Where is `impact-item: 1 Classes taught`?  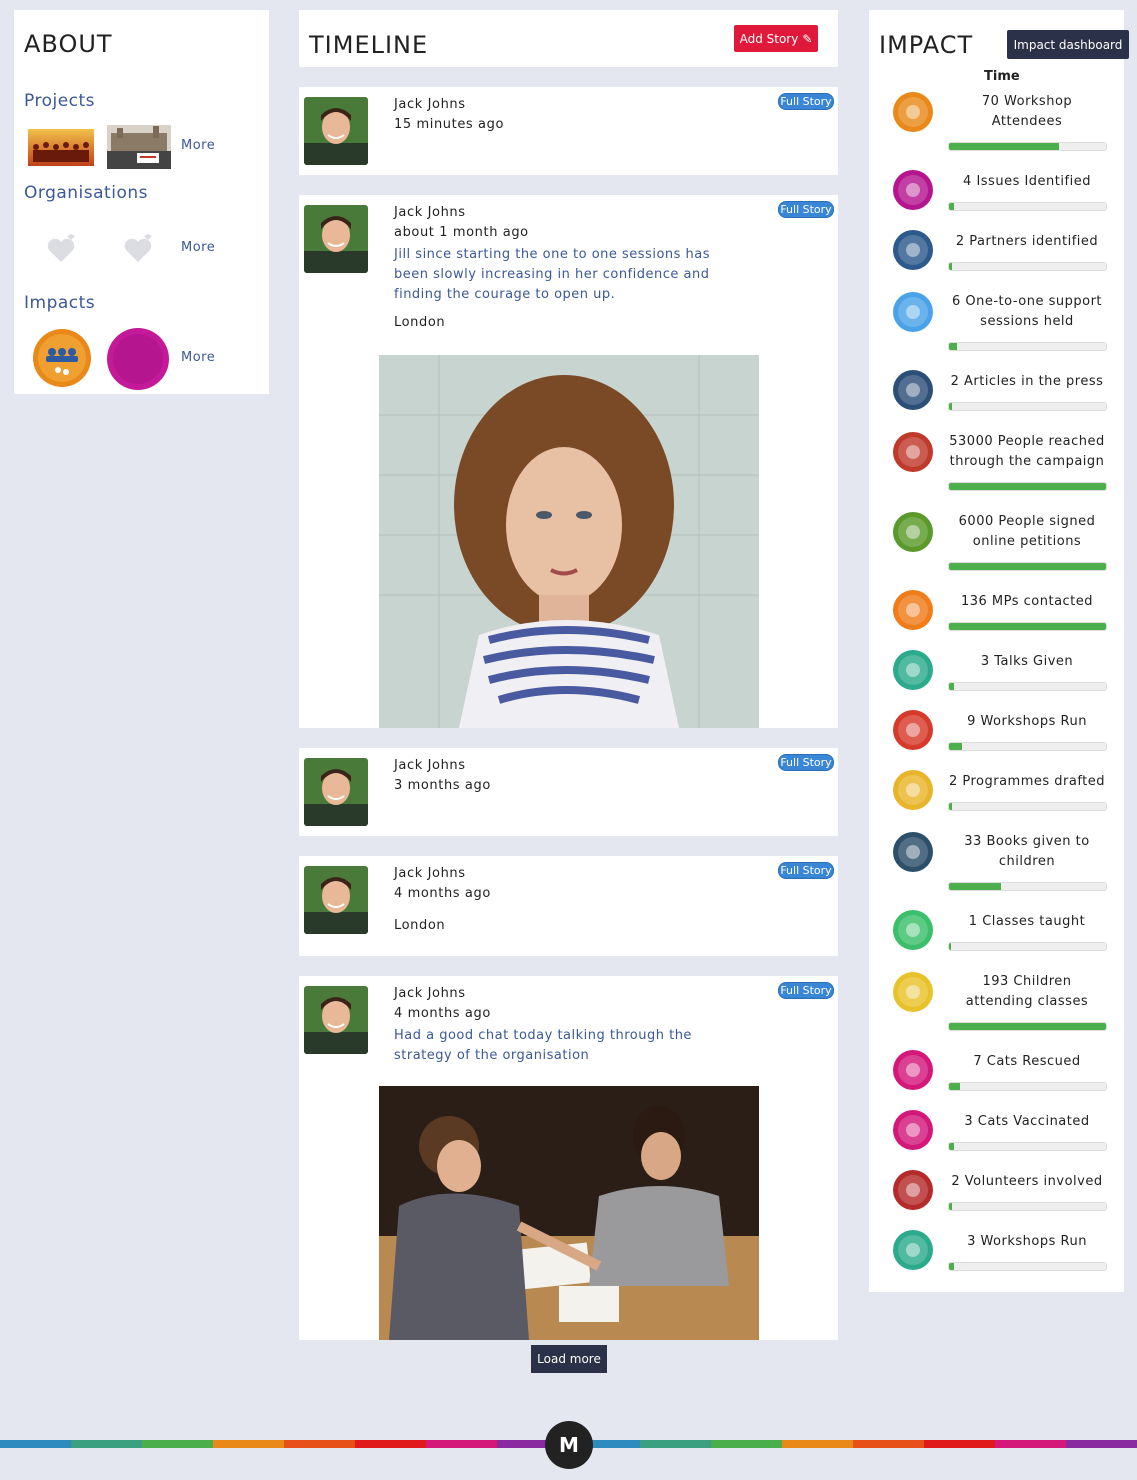
impact-item: 1 Classes taught is located at coordinates (996, 940).